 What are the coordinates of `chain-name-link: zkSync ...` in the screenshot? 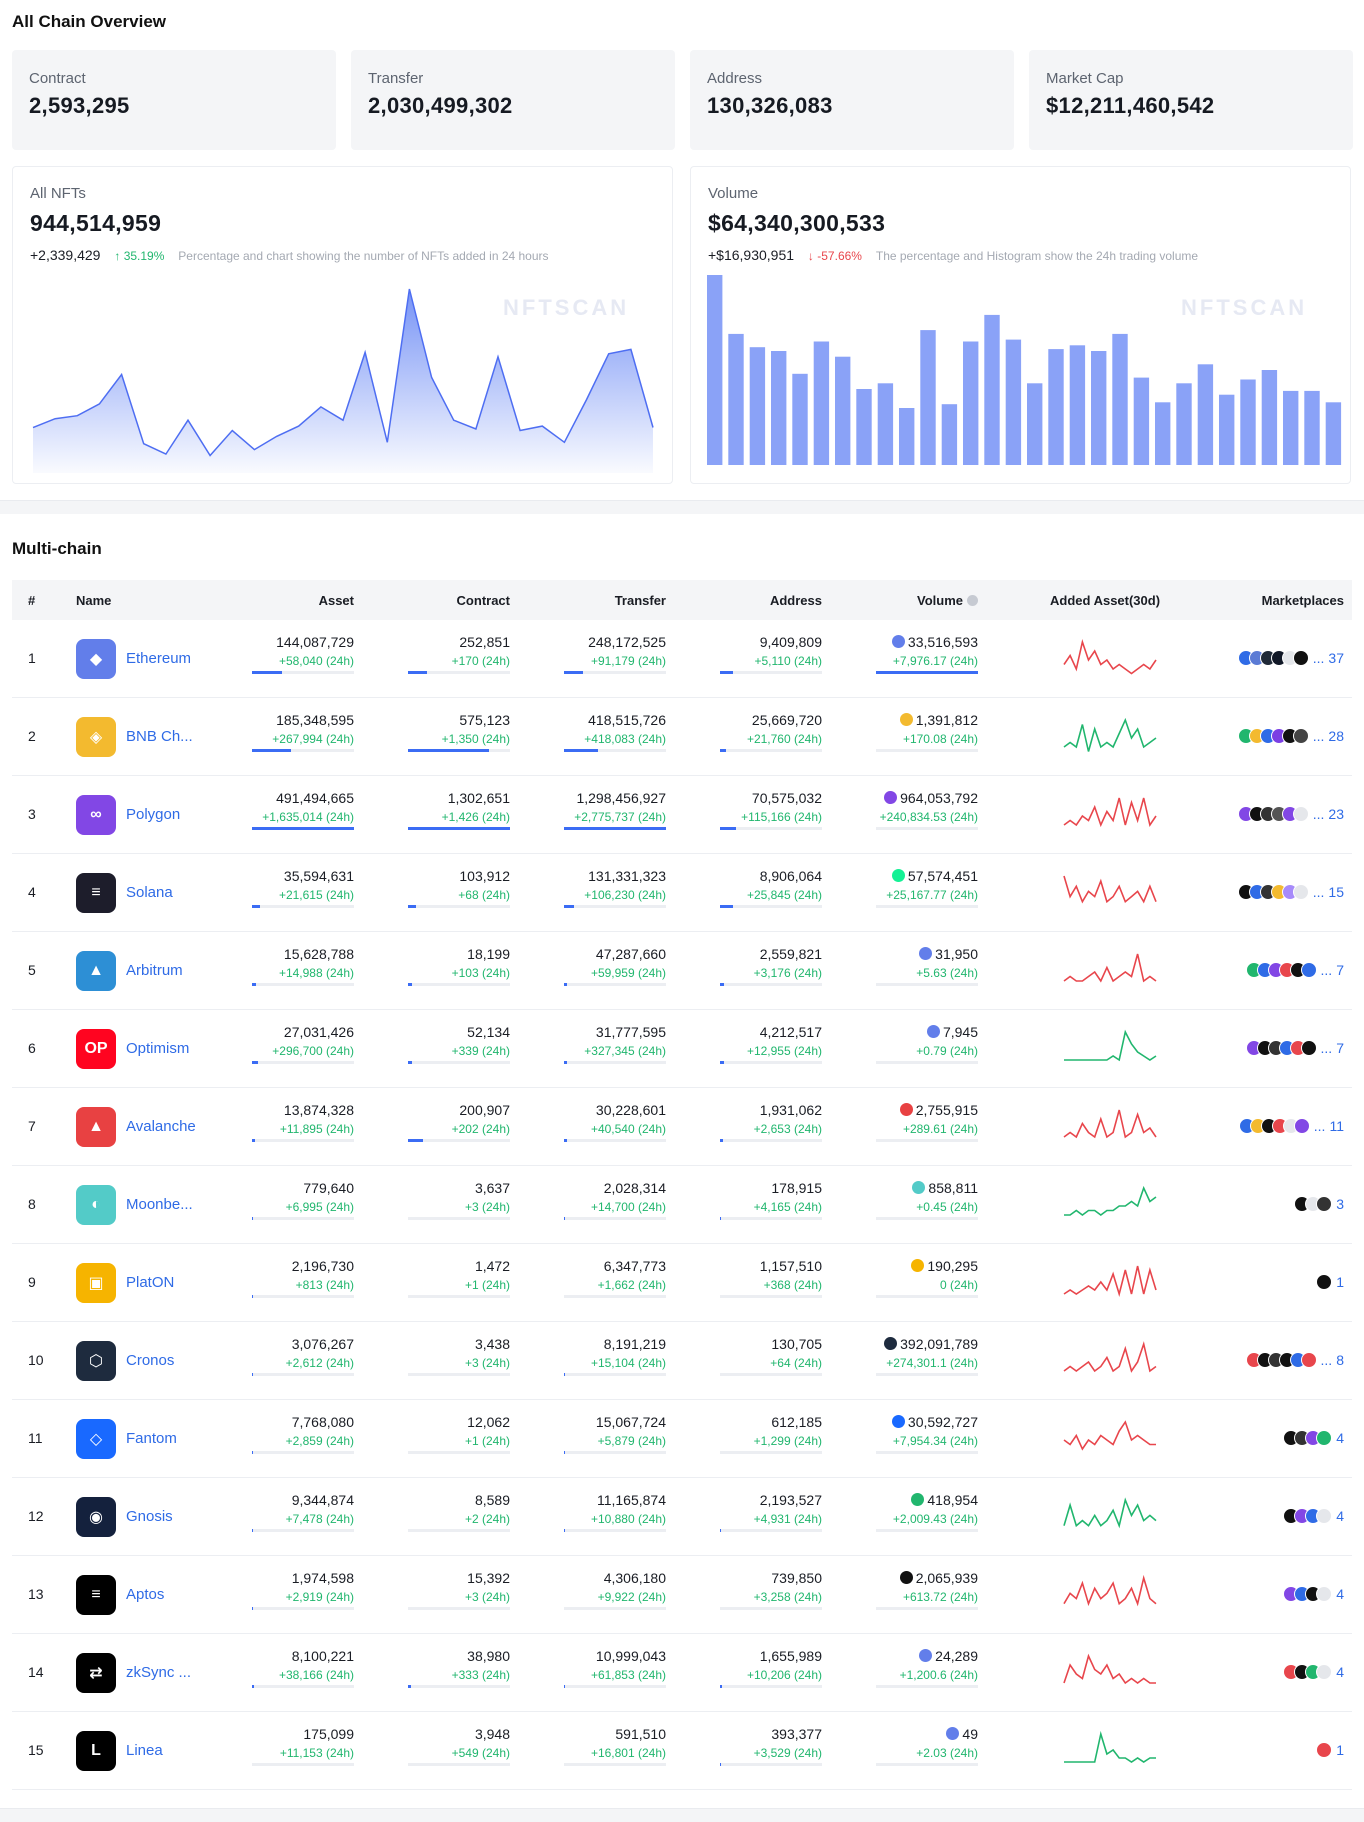 It's located at (158, 1672).